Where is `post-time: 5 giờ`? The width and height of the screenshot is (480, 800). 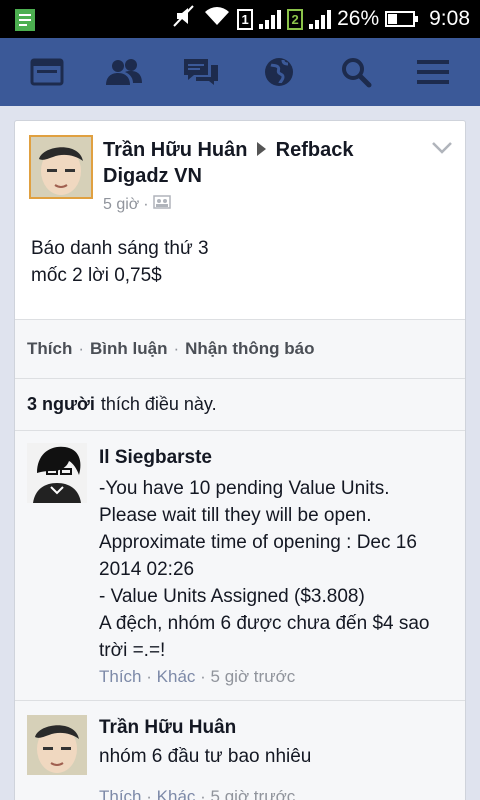
post-time: 5 giờ is located at coordinates (121, 205).